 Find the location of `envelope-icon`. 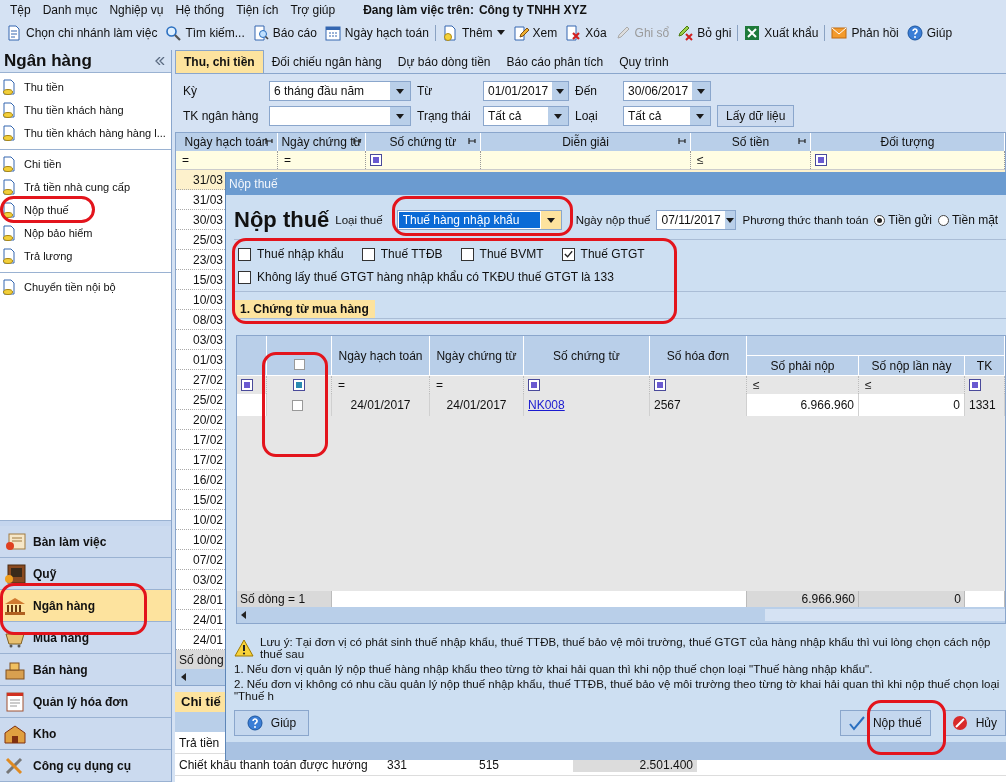

envelope-icon is located at coordinates (839, 32).